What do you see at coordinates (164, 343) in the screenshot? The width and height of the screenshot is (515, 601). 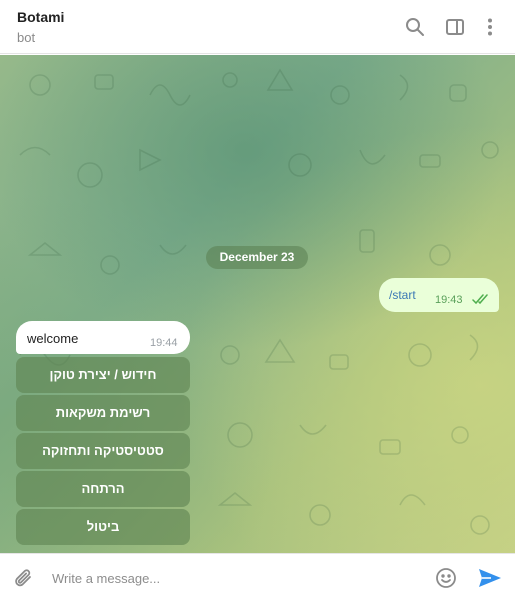 I see `message-time: 19:44` at bounding box center [164, 343].